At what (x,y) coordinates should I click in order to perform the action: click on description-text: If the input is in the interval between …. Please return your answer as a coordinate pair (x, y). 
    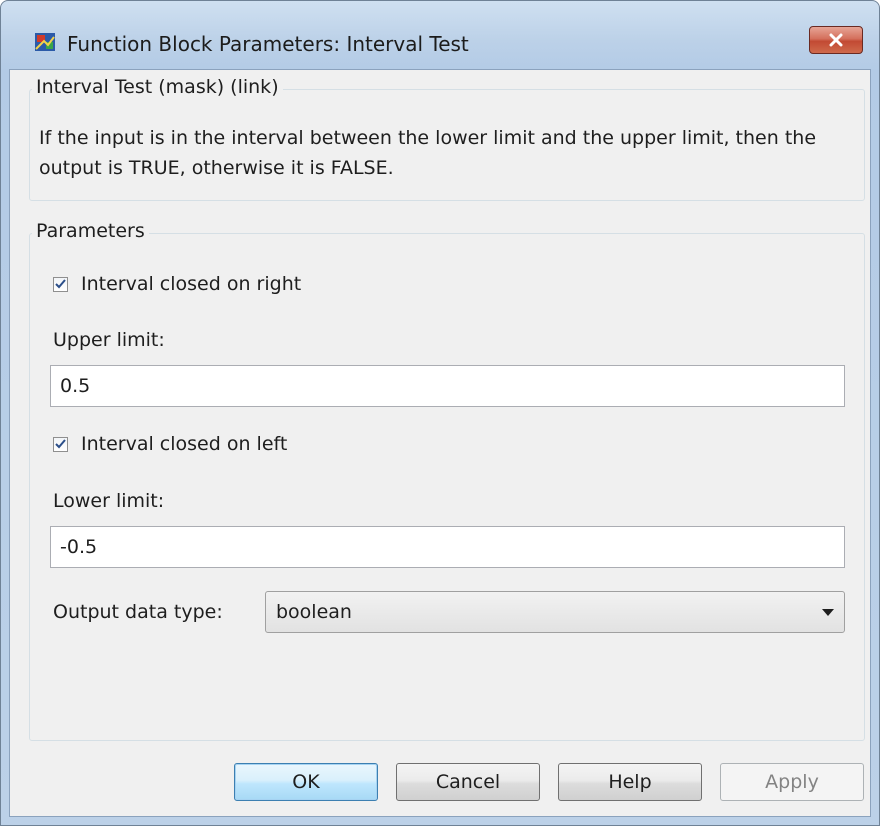
    Looking at the image, I should click on (428, 153).